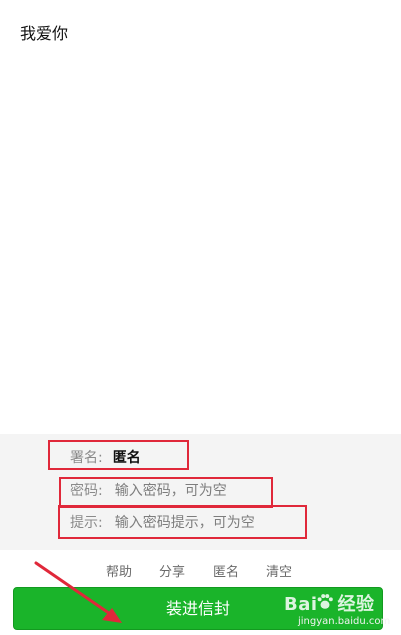 Image resolution: width=401 pixels, height=635 pixels. Describe the element at coordinates (226, 570) in the screenshot. I see `anonymous-link: 匿名` at that location.